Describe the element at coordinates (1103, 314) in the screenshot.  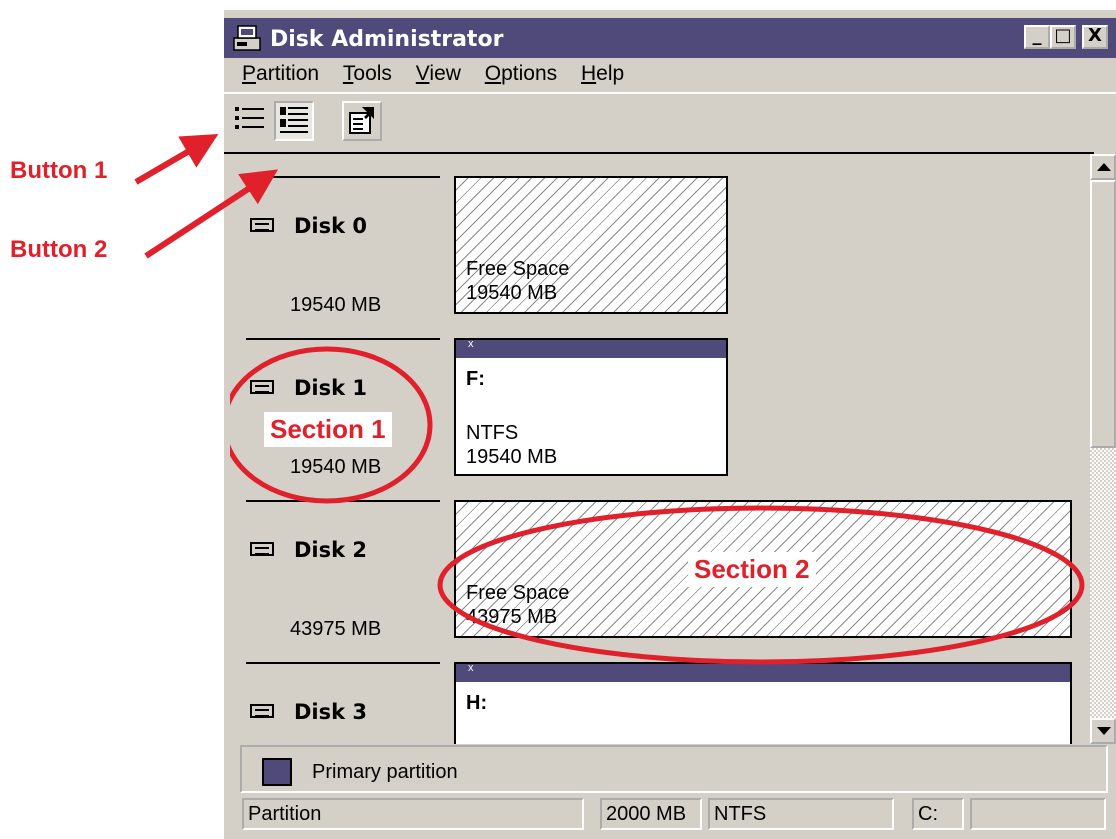
I see `scrollbar-thumb` at that location.